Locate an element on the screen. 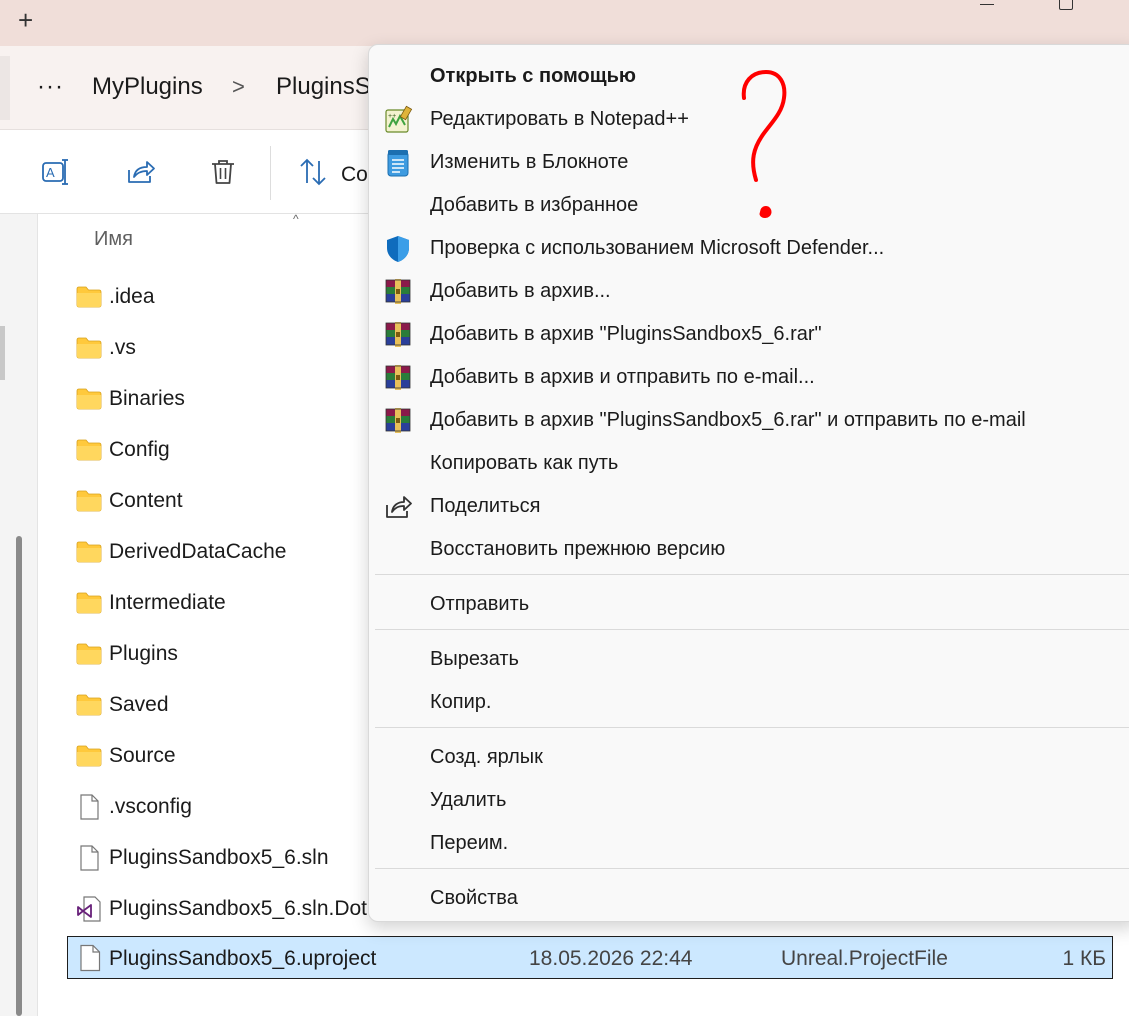 Image resolution: width=1129 pixels, height=1016 pixels. menu-item-copy: Копир. is located at coordinates (749, 702).